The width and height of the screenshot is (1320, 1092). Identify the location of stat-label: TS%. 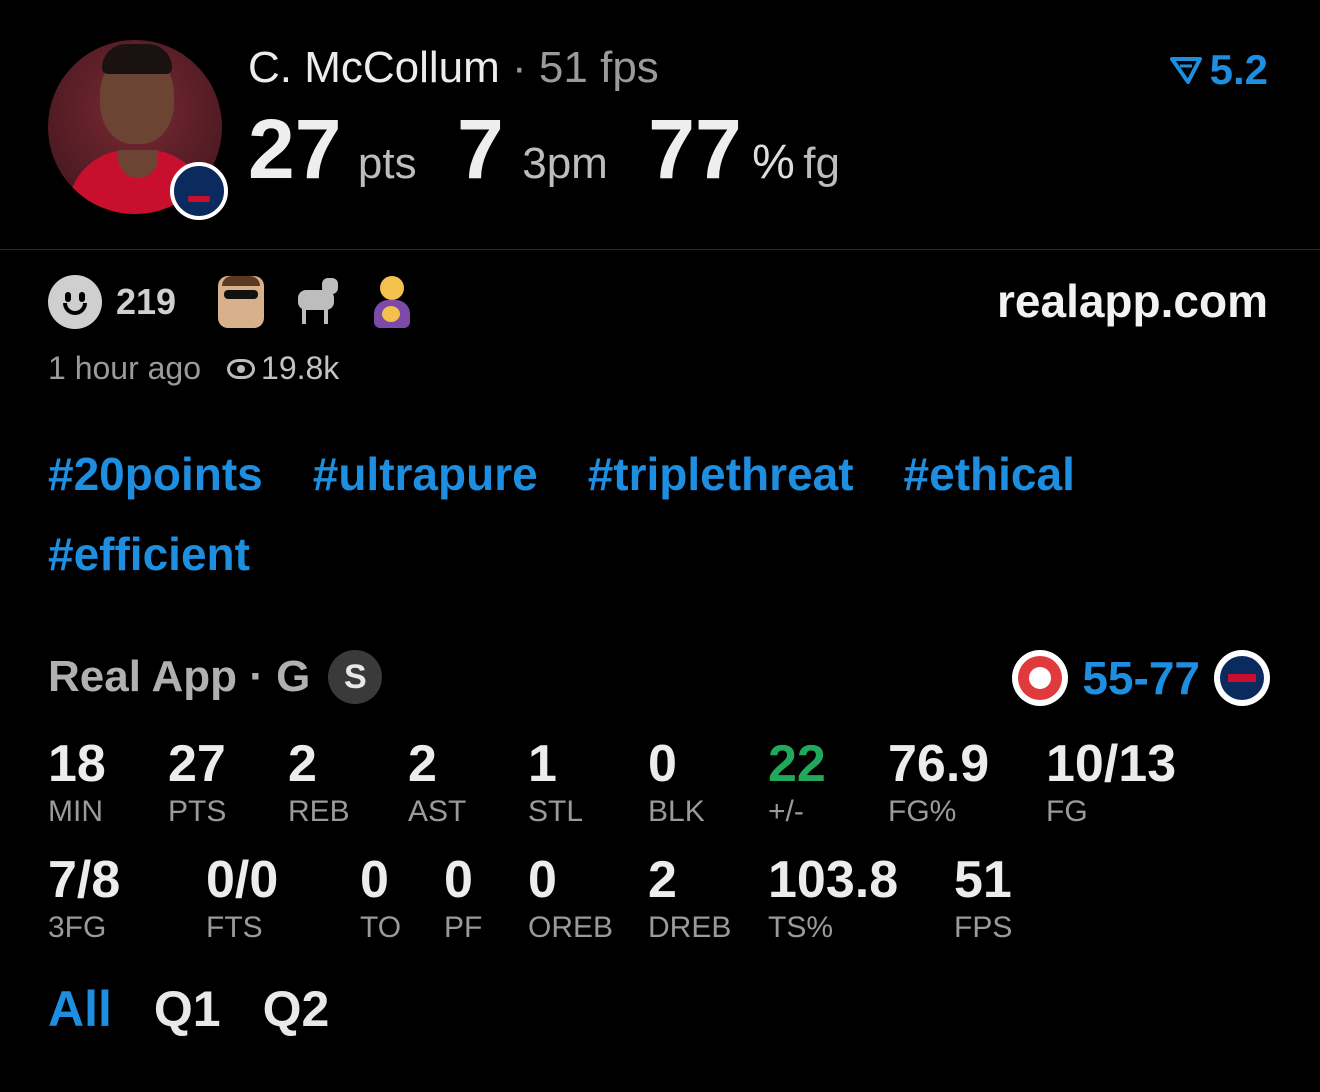
(801, 927).